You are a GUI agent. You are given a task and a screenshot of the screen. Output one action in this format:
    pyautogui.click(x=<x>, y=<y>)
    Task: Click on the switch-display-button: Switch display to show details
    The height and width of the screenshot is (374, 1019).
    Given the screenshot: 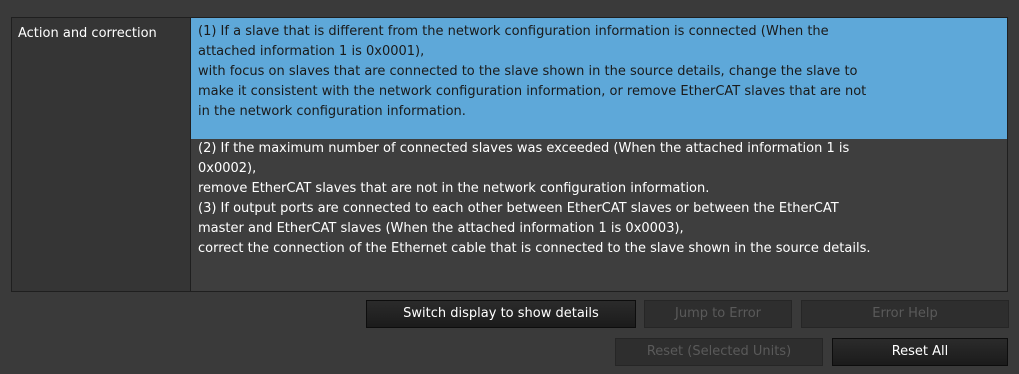 What is the action you would take?
    pyautogui.click(x=501, y=314)
    